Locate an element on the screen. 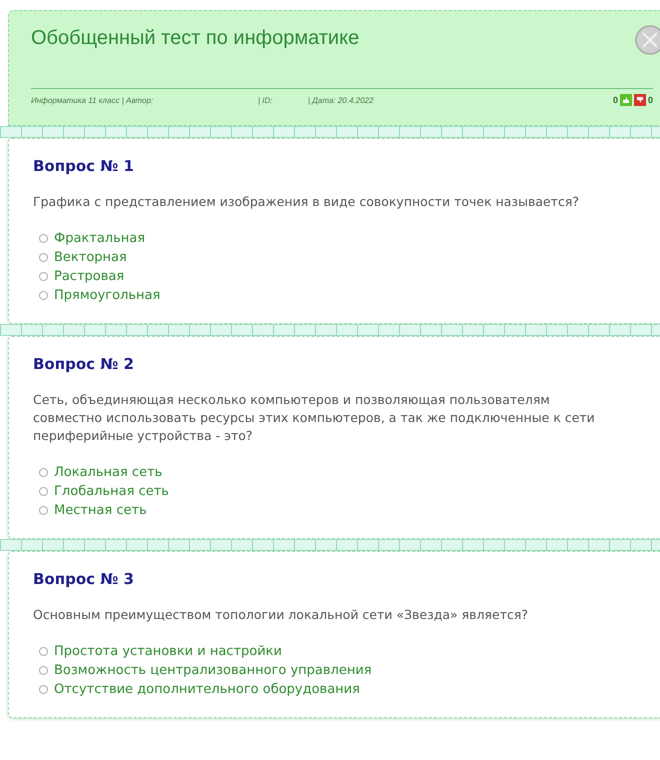 The width and height of the screenshot is (660, 760). question-text: Основным преимуществом топологии локальной сети «Звезда» является? is located at coordinates (281, 615).